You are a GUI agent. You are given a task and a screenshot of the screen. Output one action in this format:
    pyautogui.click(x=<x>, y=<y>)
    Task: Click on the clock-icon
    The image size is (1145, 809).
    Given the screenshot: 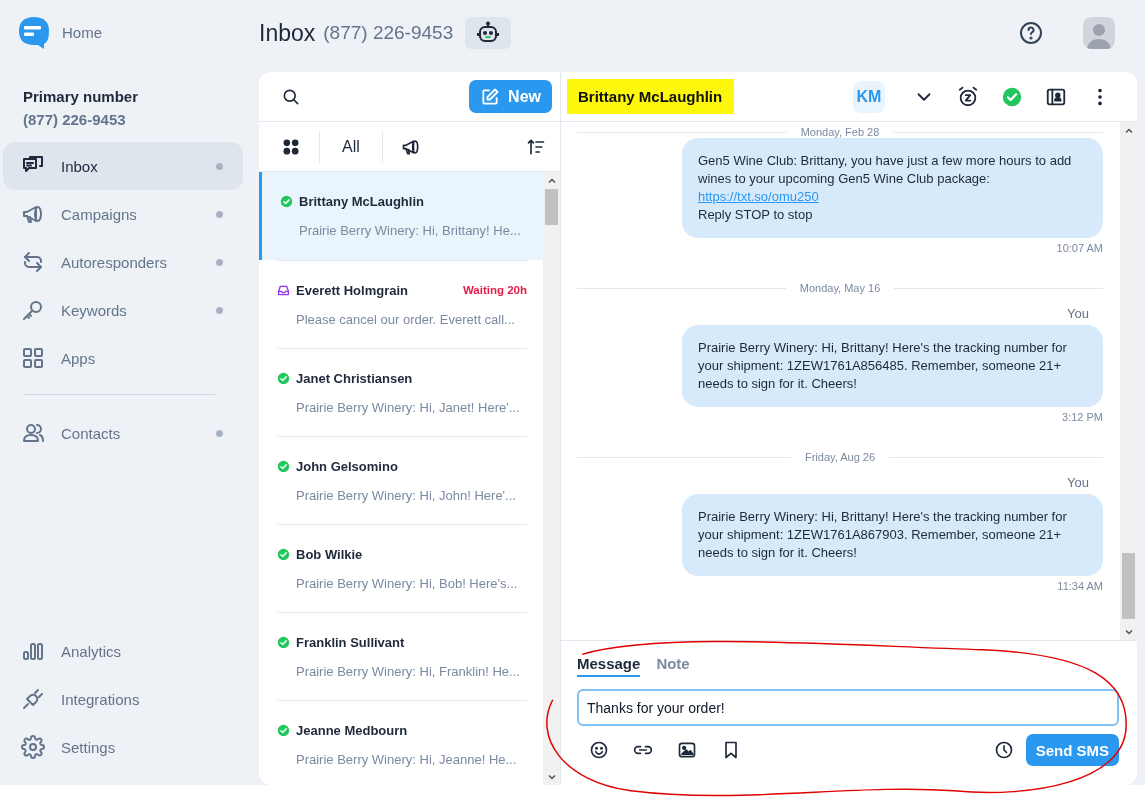 What is the action you would take?
    pyautogui.click(x=1003, y=750)
    